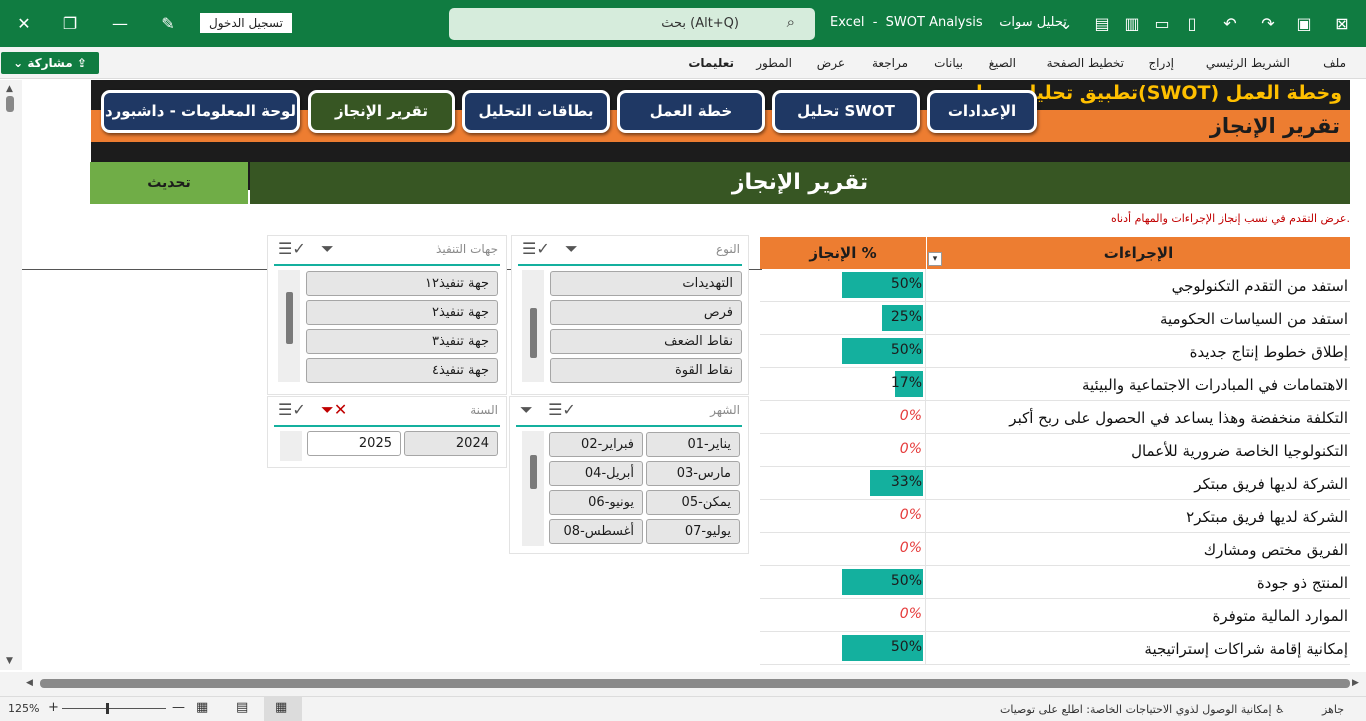 This screenshot has height=721, width=1366. Describe the element at coordinates (50, 63) in the screenshot. I see `share-button: ⌄ مشاركة ⇪` at that location.